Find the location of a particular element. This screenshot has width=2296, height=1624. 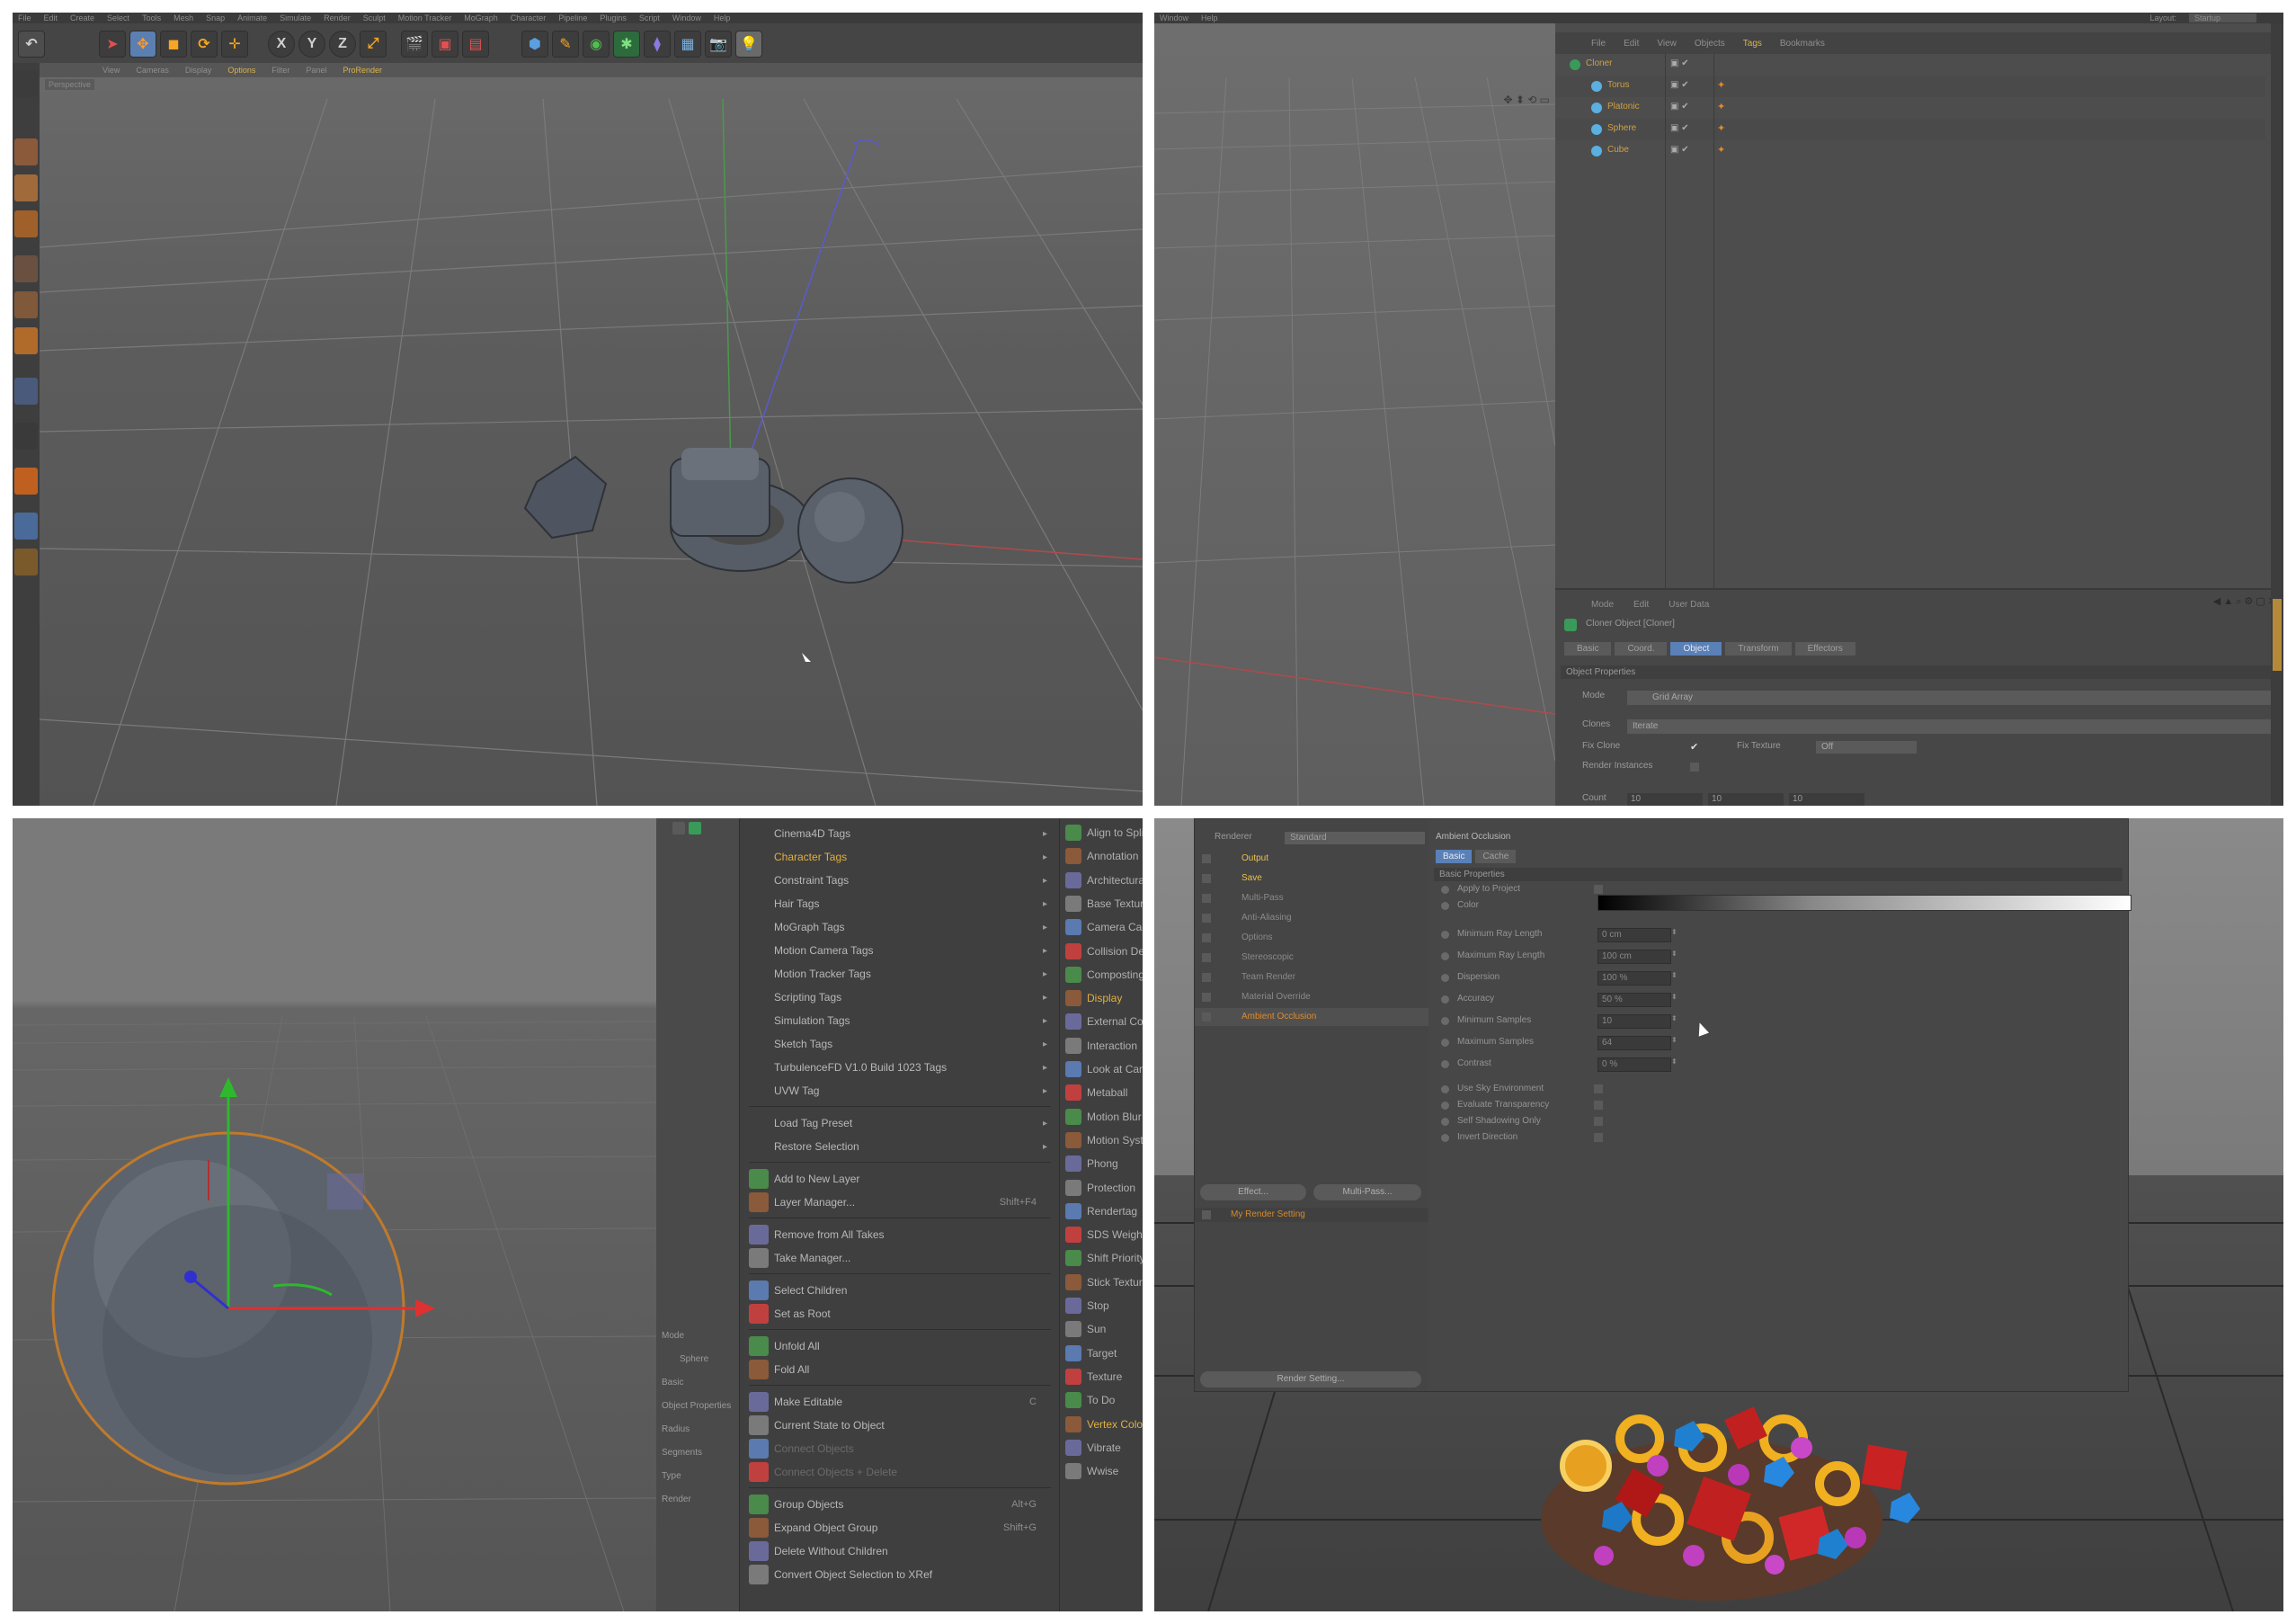

x-axis-button: X is located at coordinates (281, 44).